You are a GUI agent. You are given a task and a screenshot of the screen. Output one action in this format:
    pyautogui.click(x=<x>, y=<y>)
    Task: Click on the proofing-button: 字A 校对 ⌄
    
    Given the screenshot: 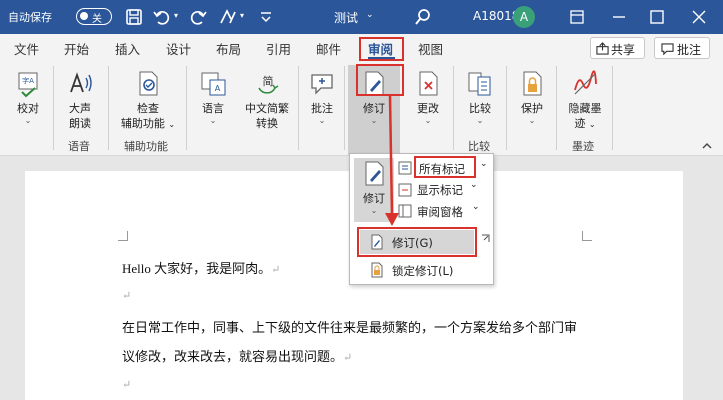 What is the action you would take?
    pyautogui.click(x=28, y=98)
    